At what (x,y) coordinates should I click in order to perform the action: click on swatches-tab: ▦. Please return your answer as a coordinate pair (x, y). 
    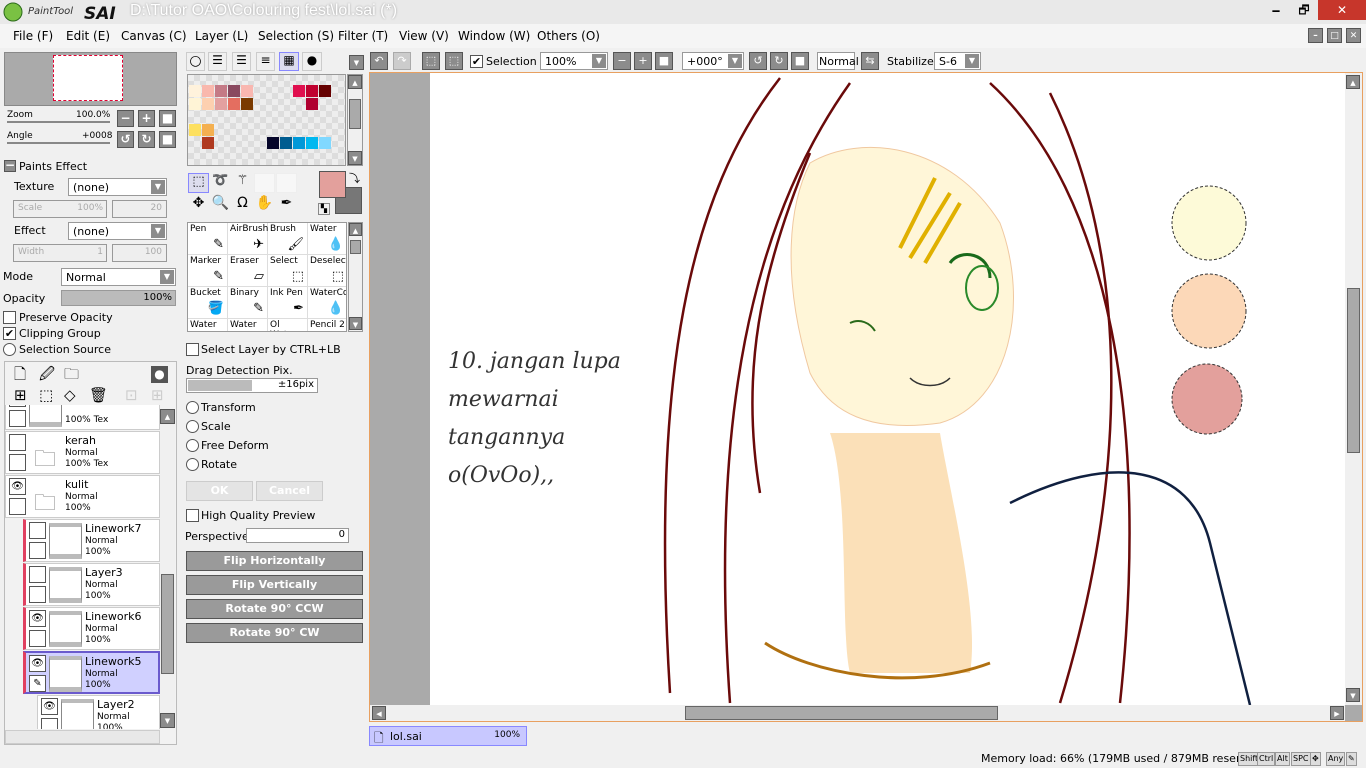
    Looking at the image, I should click on (289, 61).